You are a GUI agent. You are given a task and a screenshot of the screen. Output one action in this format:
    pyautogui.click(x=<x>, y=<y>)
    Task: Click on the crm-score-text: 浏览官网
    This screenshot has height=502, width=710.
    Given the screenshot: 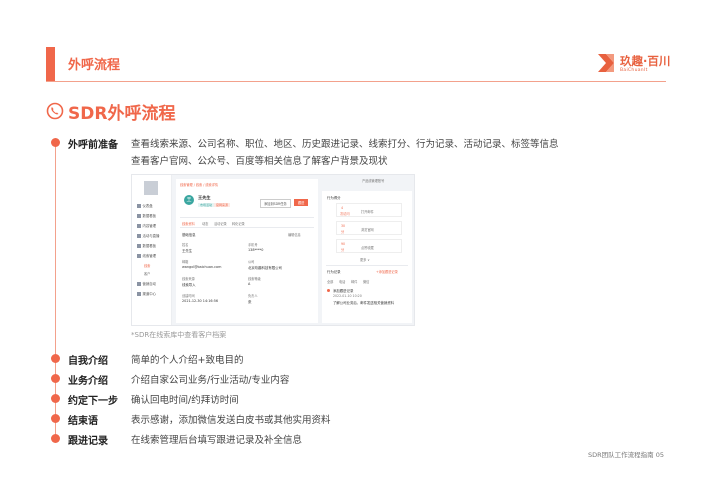 What is the action you would take?
    pyautogui.click(x=367, y=230)
    